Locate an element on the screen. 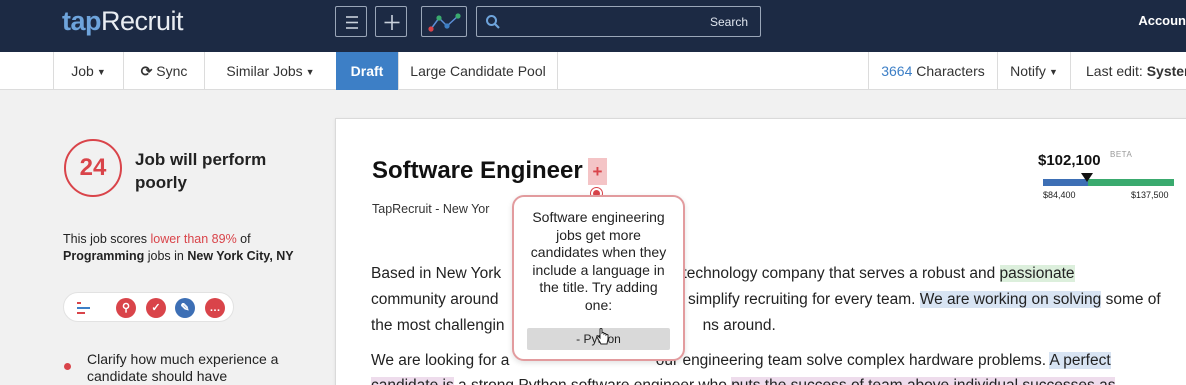 Image resolution: width=1186 pixels, height=385 pixels. salary-min: $84,400 is located at coordinates (1059, 195).